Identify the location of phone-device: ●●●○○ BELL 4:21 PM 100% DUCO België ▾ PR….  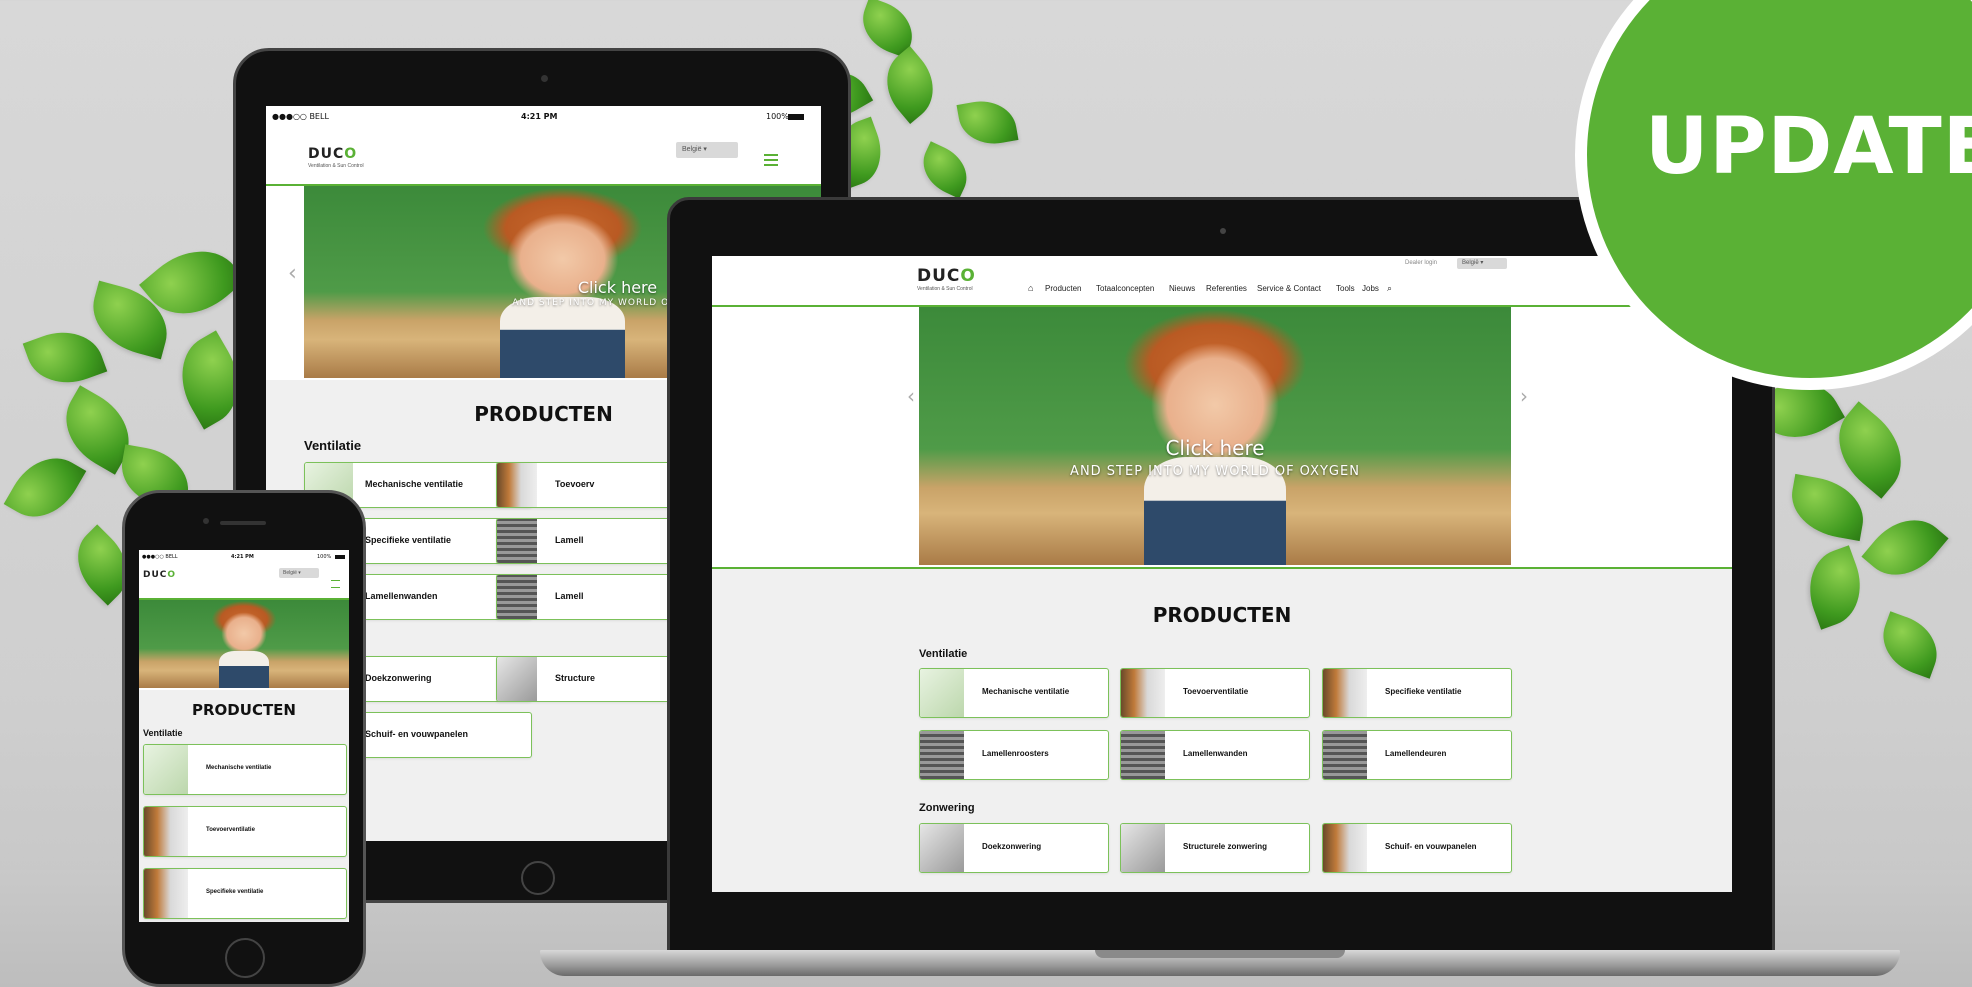
(244, 738).